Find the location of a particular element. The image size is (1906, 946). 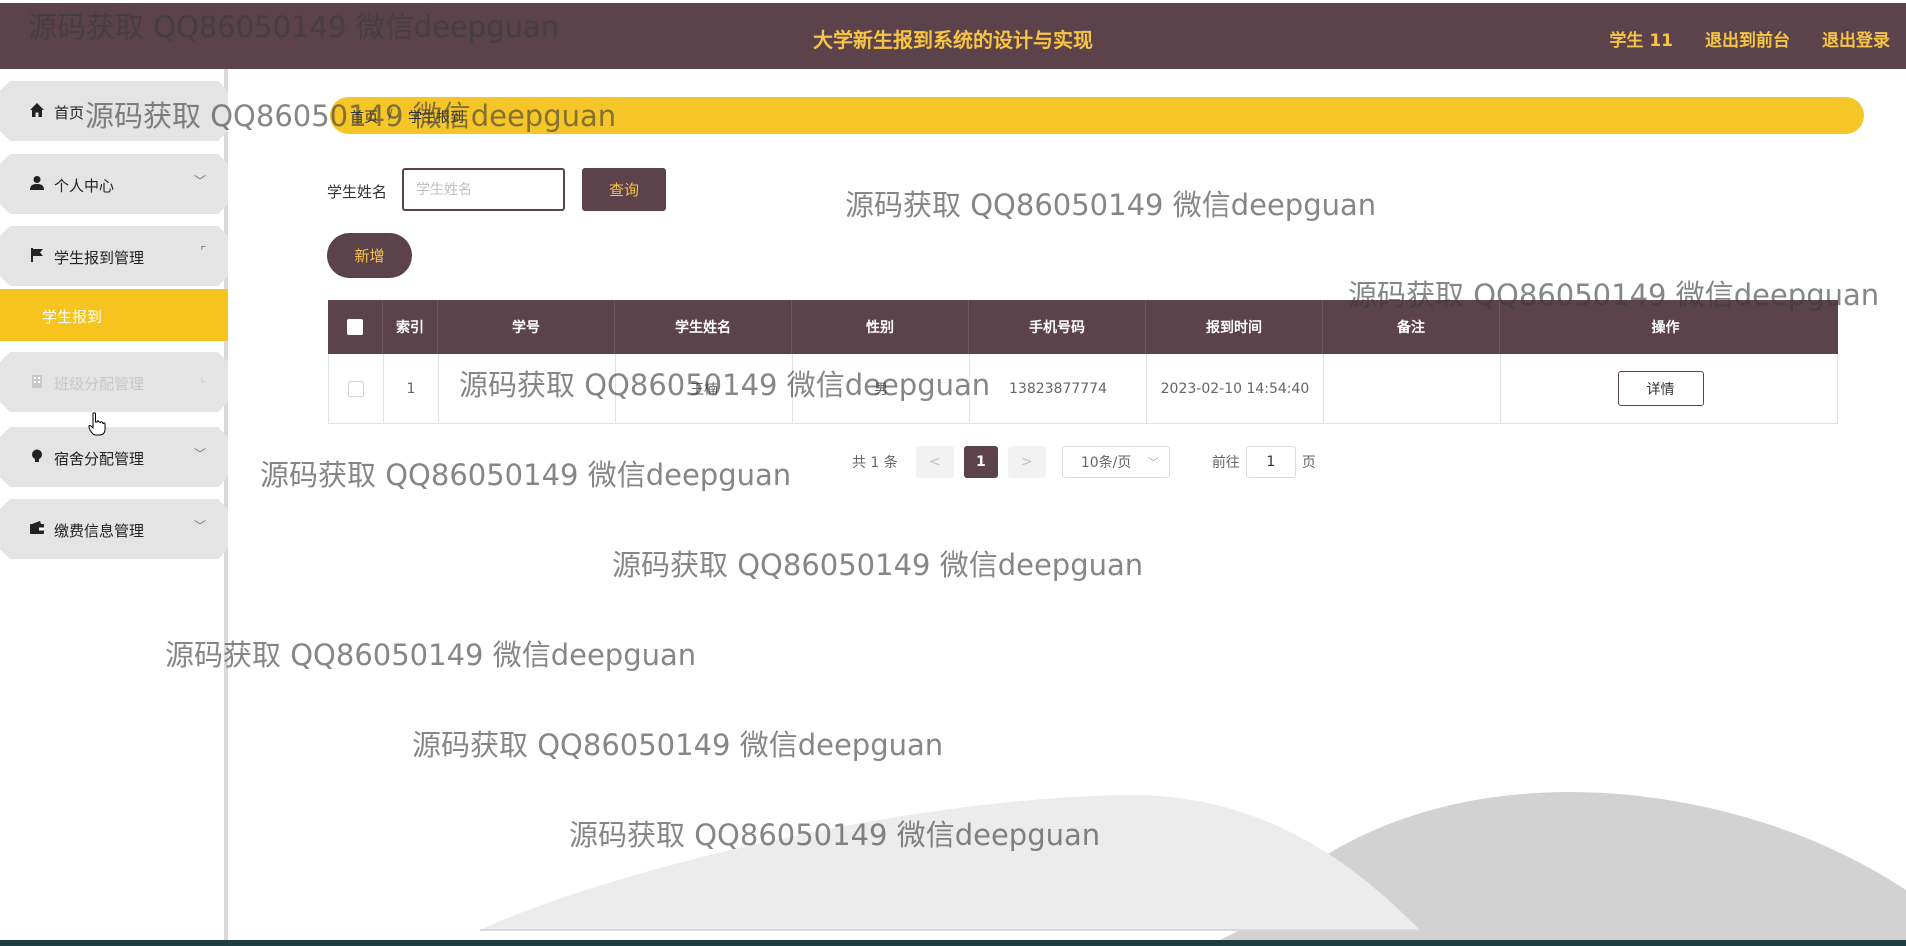

cell-phone: 13823877774 is located at coordinates (1058, 388).